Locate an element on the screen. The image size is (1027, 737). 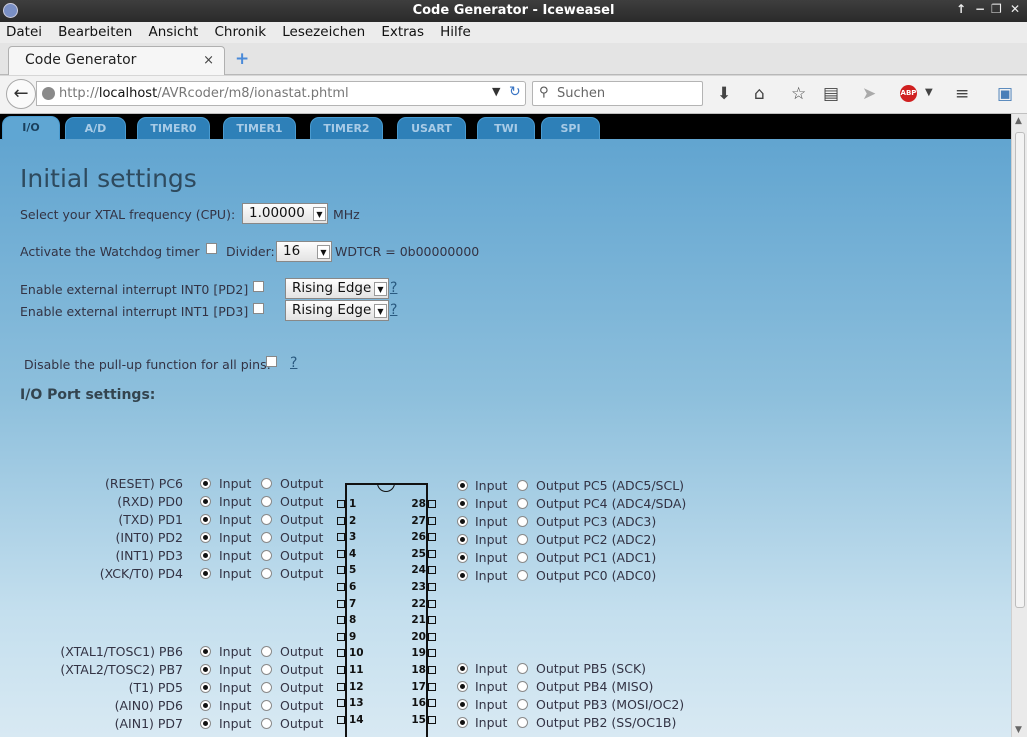
output-label: Output PB5 (SCK) is located at coordinates (591, 668).